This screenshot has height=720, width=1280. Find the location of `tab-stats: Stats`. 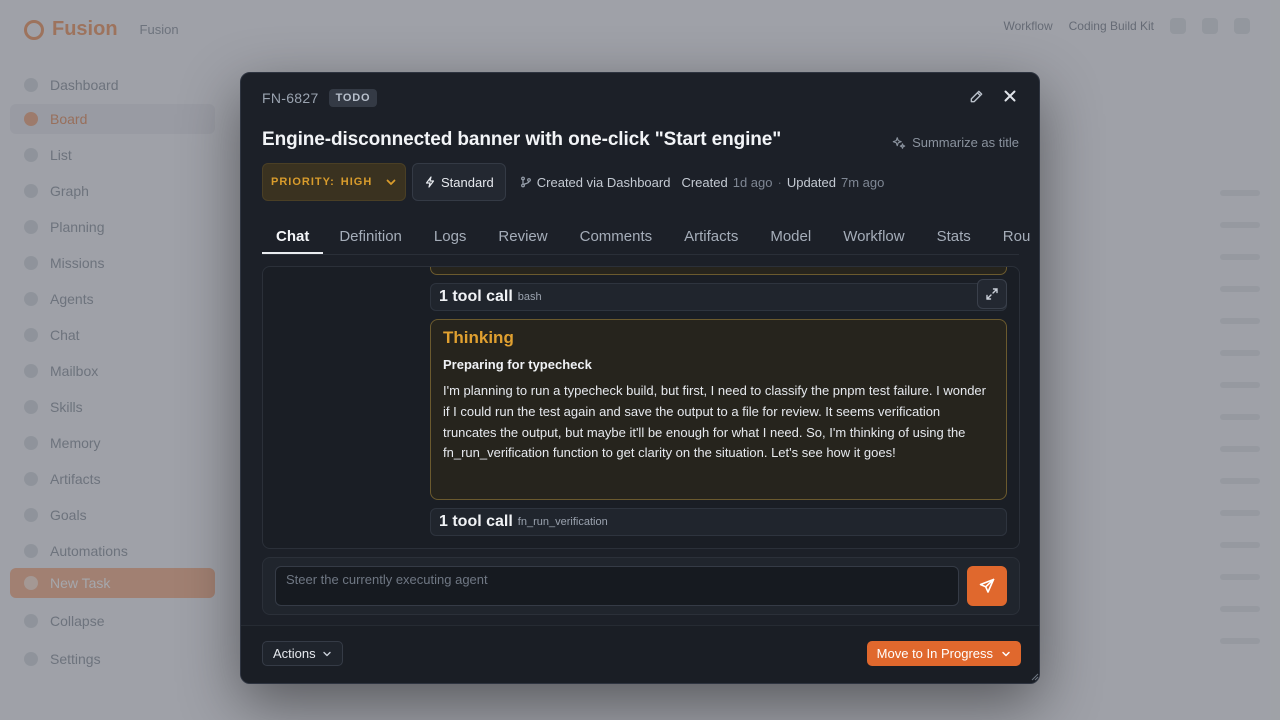

tab-stats: Stats is located at coordinates (954, 238).